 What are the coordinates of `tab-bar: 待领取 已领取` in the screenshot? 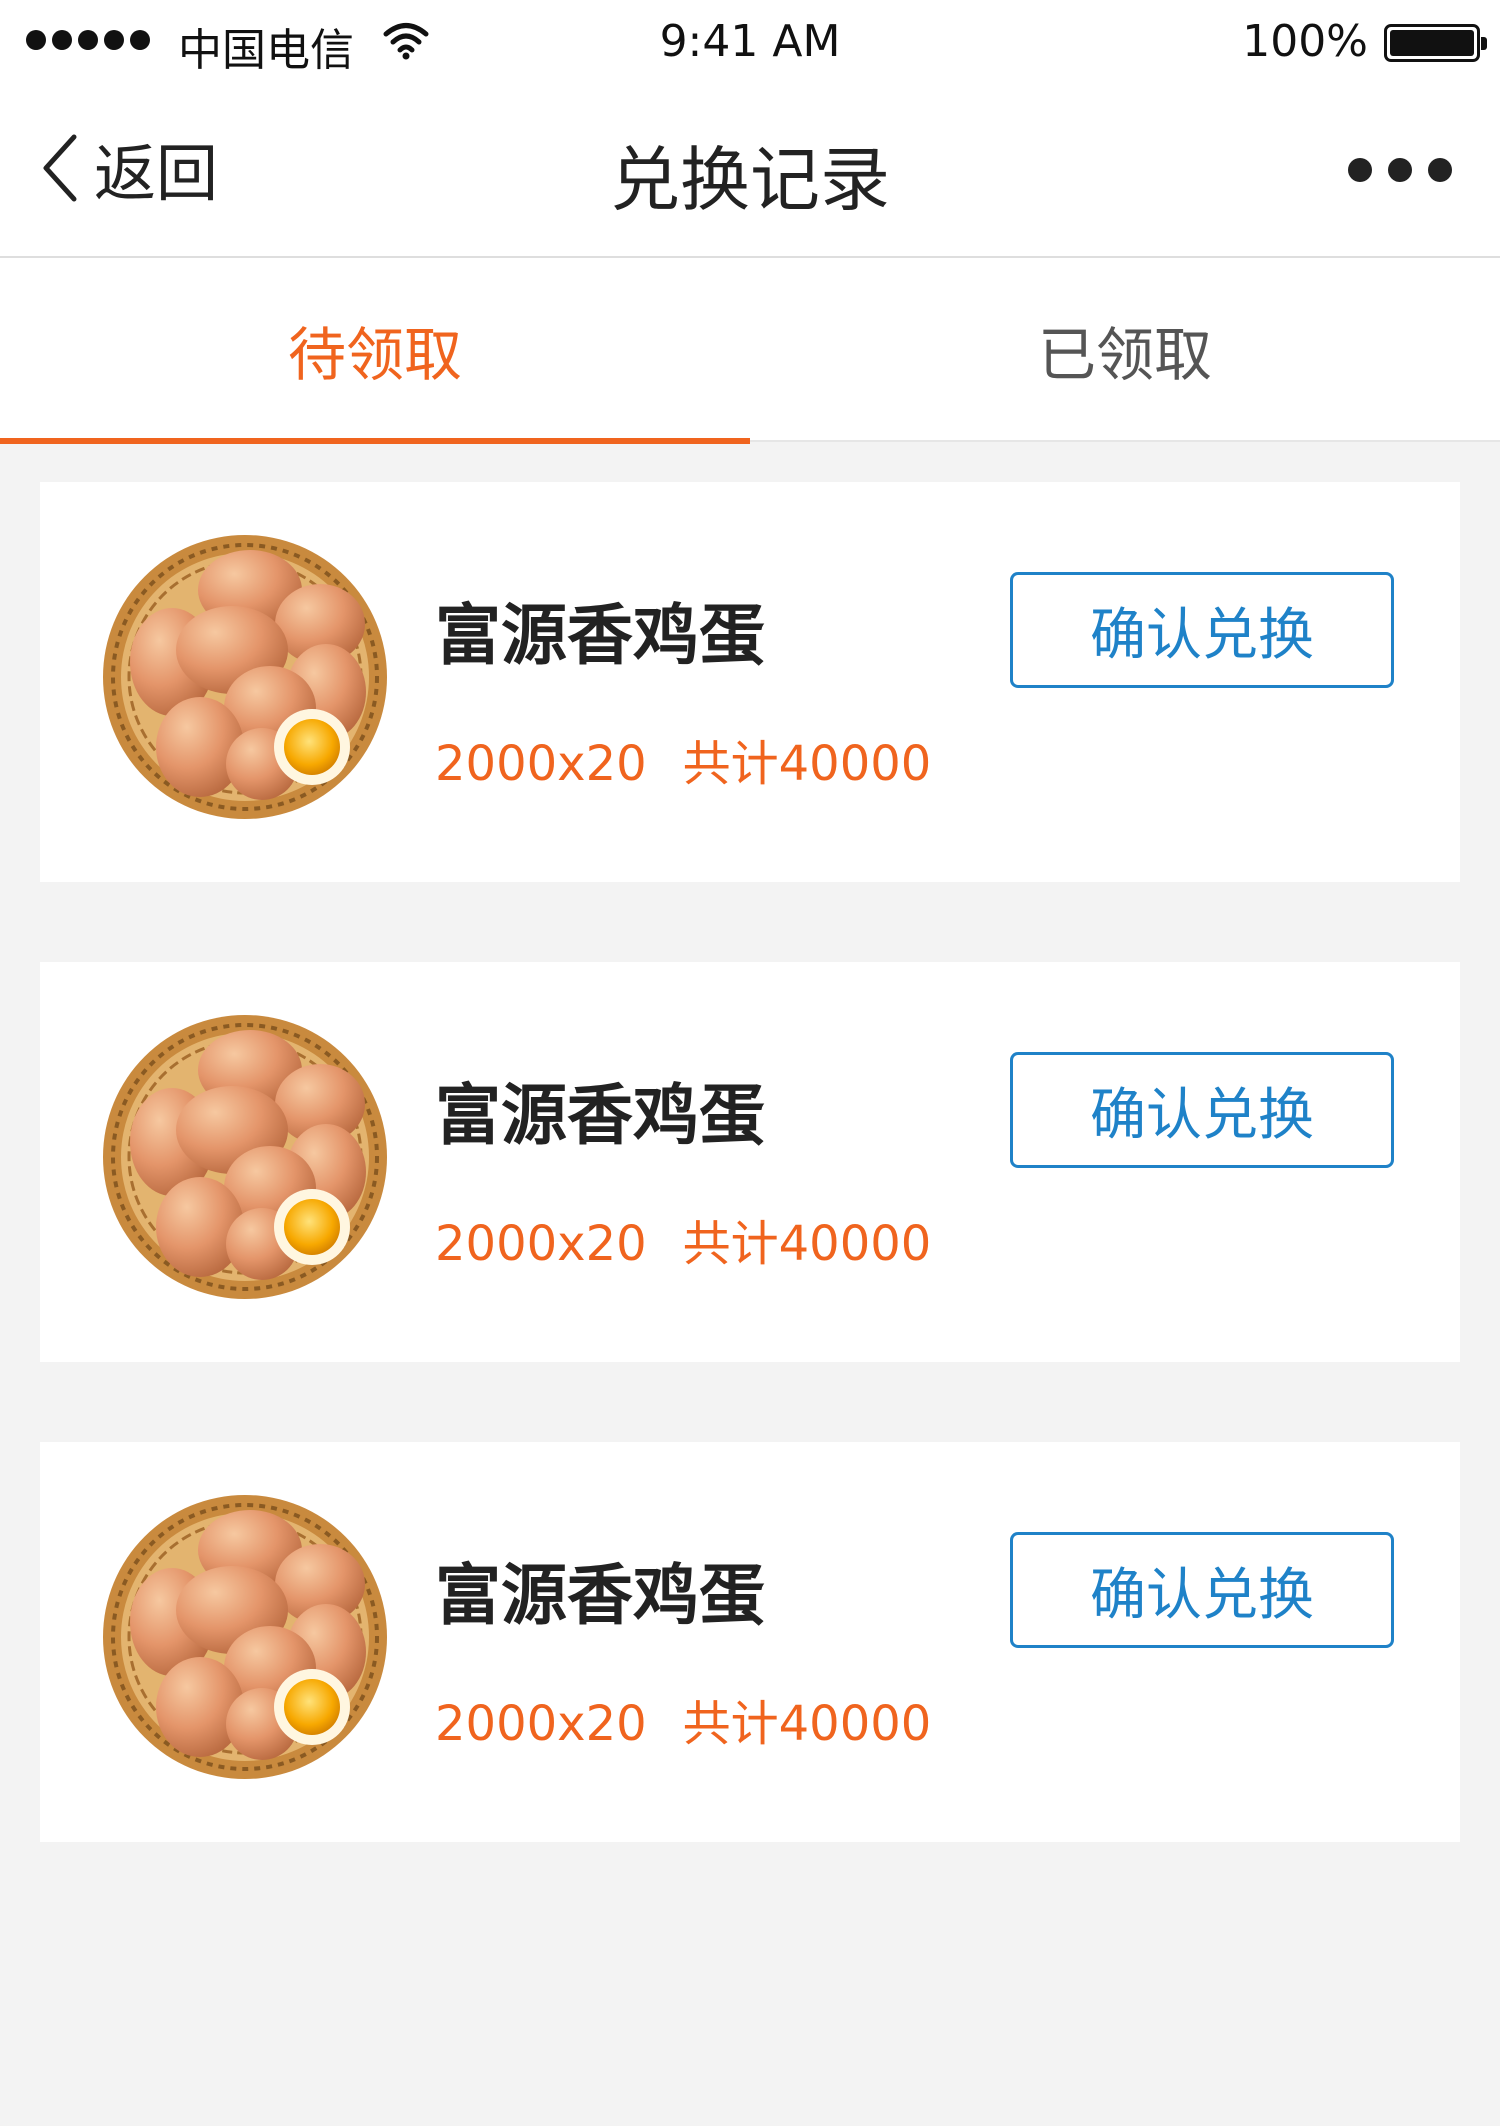 It's located at (750, 351).